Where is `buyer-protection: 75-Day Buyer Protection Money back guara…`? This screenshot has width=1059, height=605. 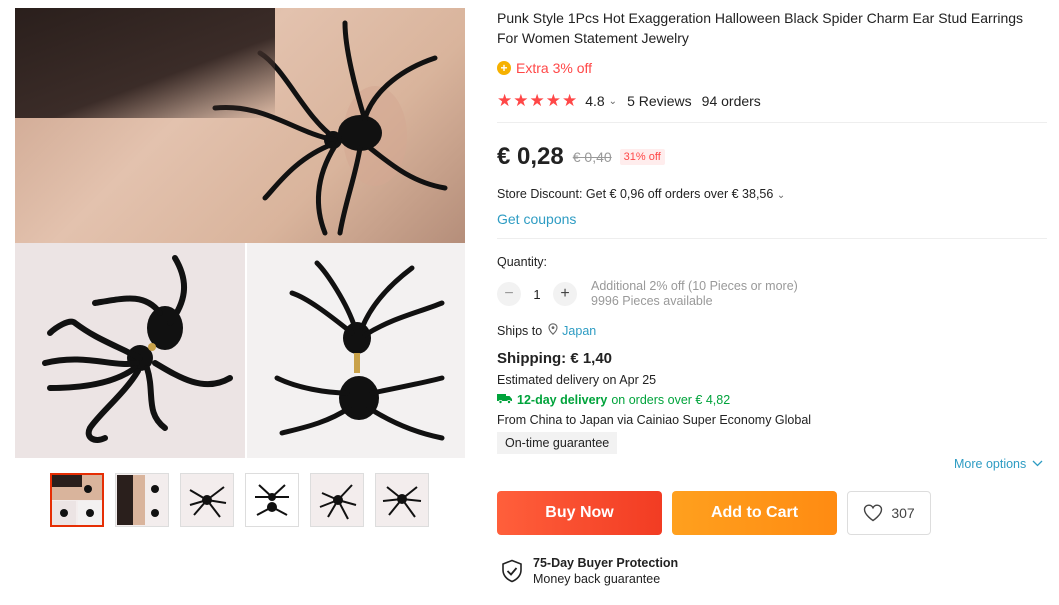 buyer-protection: 75-Day Buyer Protection Money back guara… is located at coordinates (589, 571).